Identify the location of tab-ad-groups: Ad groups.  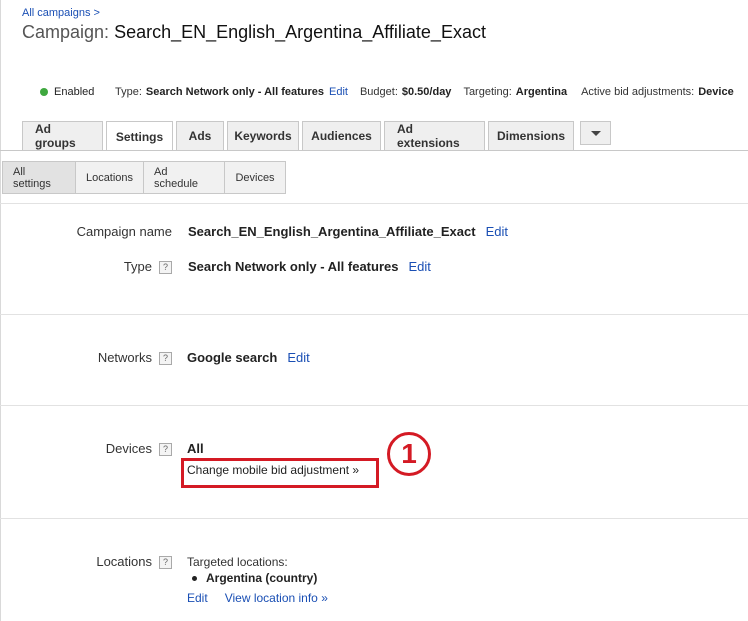
(62, 135).